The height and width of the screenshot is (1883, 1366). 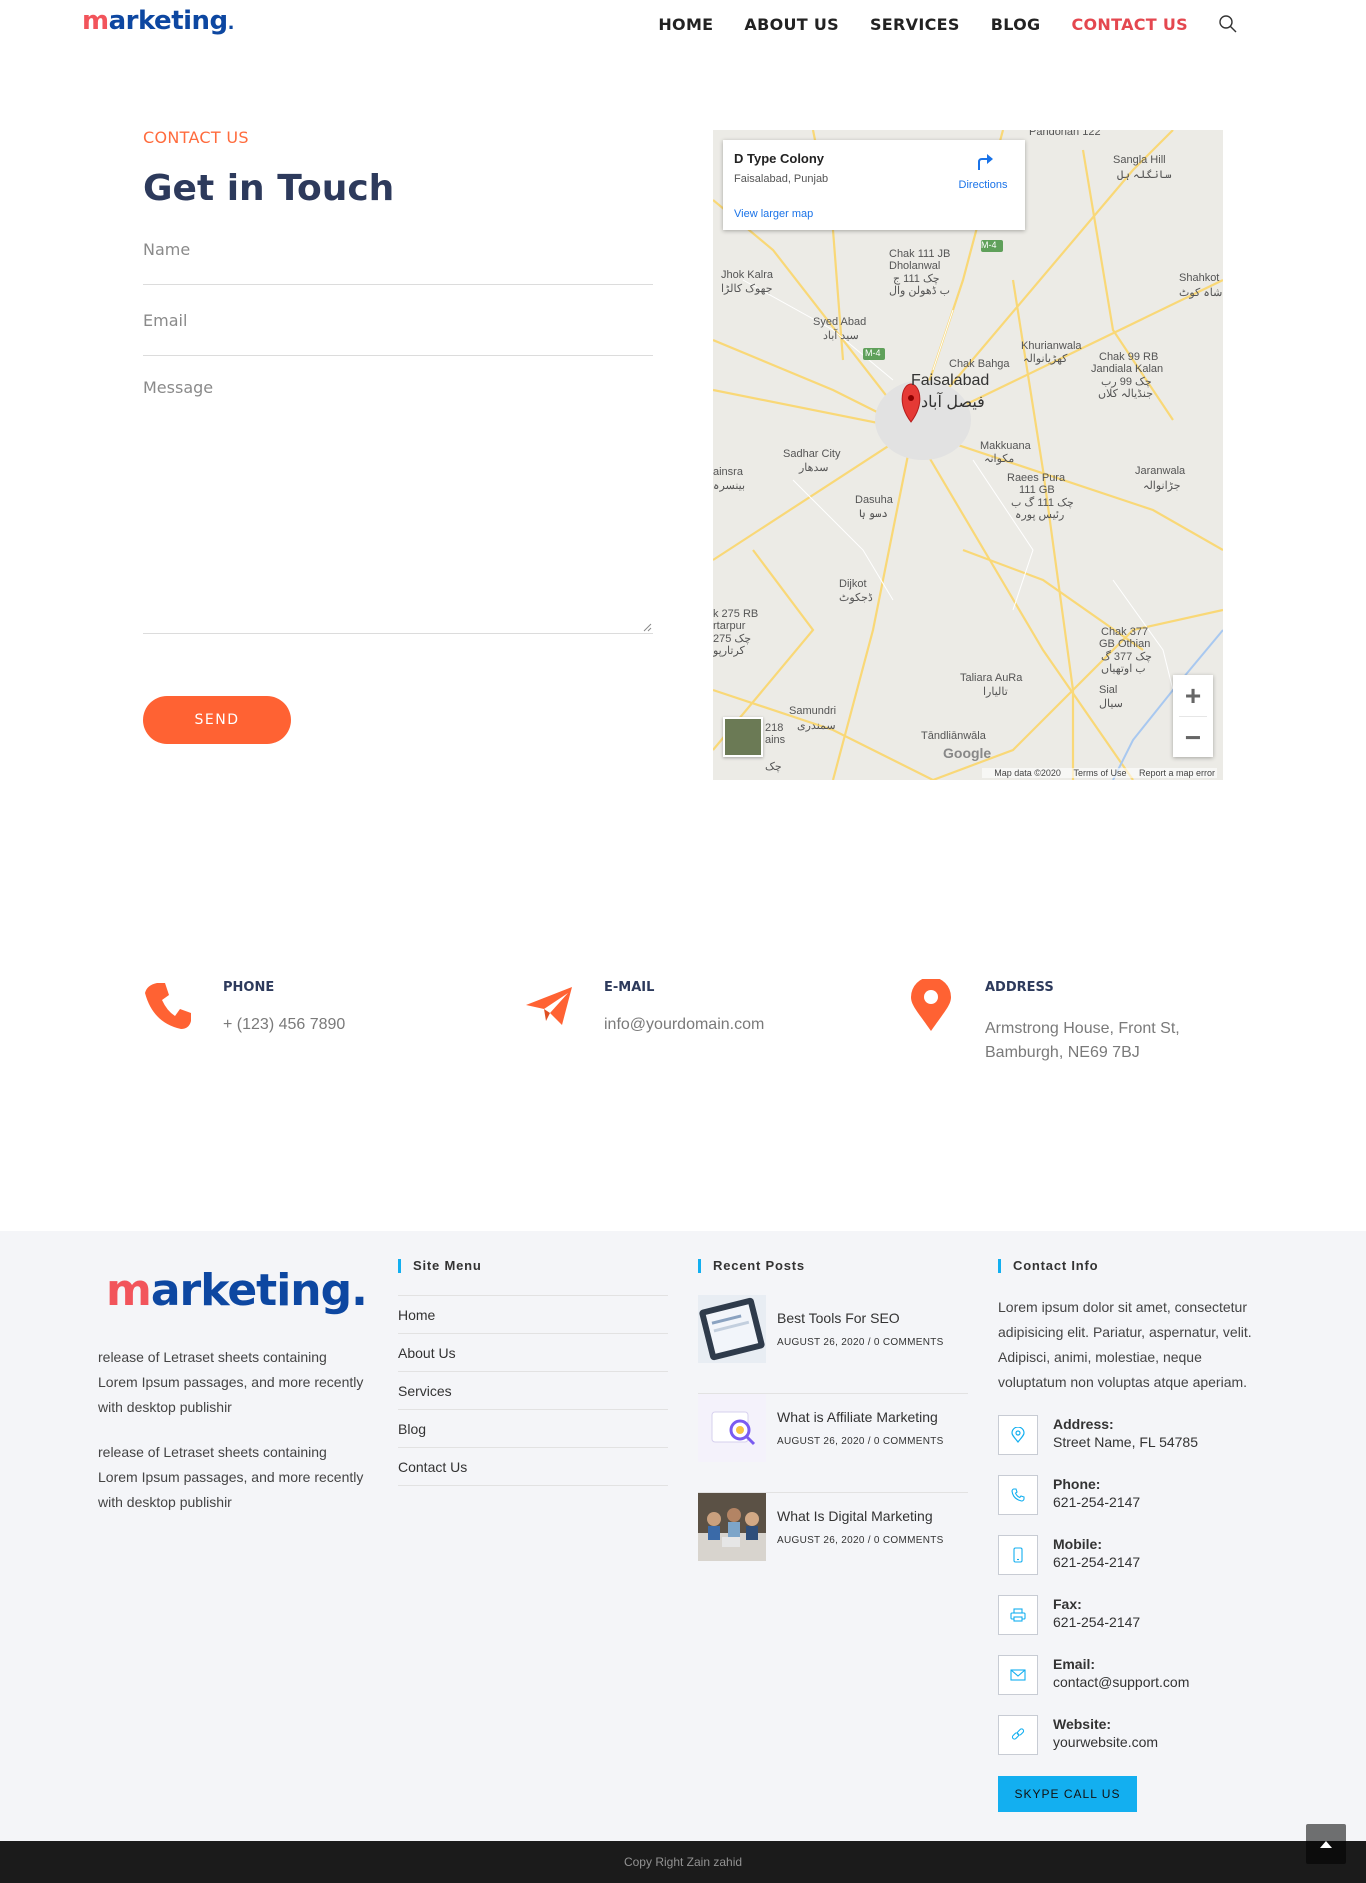 I want to click on map-label: Sadhar City, so click(x=812, y=454).